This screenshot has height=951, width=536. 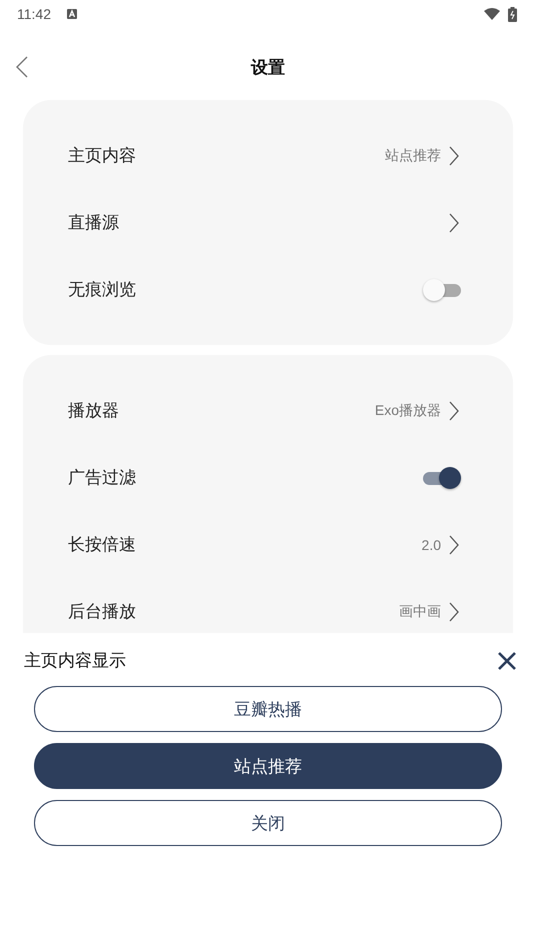 What do you see at coordinates (431, 544) in the screenshot?
I see `setting-value: 2.0` at bounding box center [431, 544].